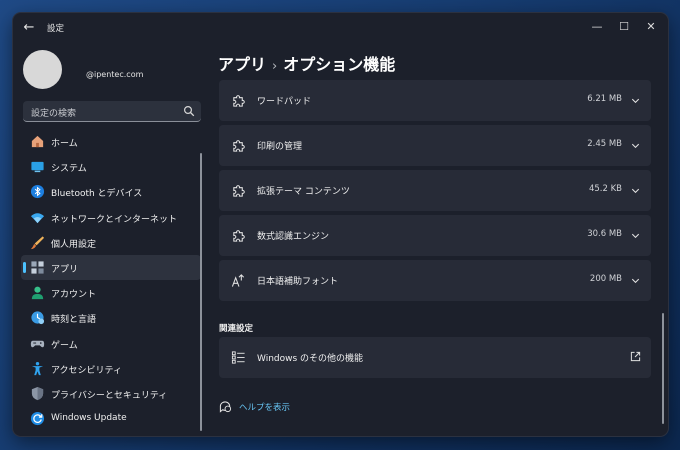 The height and width of the screenshot is (450, 680). I want to click on feature-size: 2.45 MB, so click(604, 144).